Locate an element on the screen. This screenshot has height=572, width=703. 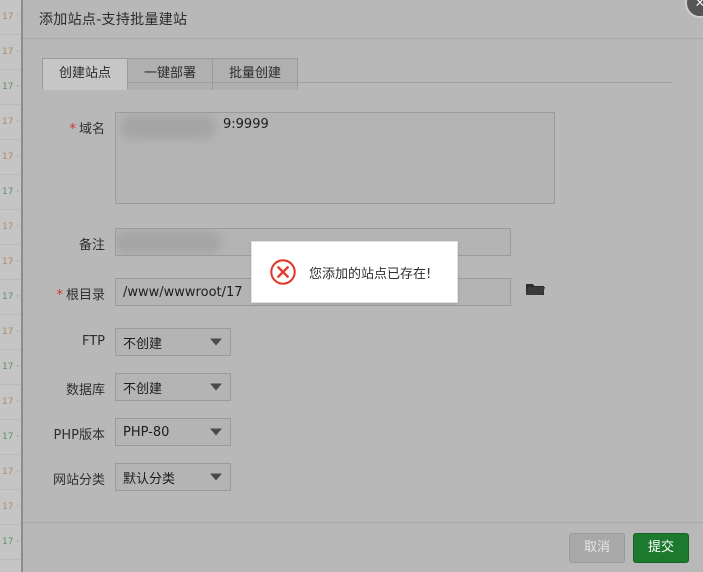
field-database: 不创建 is located at coordinates (173, 387).